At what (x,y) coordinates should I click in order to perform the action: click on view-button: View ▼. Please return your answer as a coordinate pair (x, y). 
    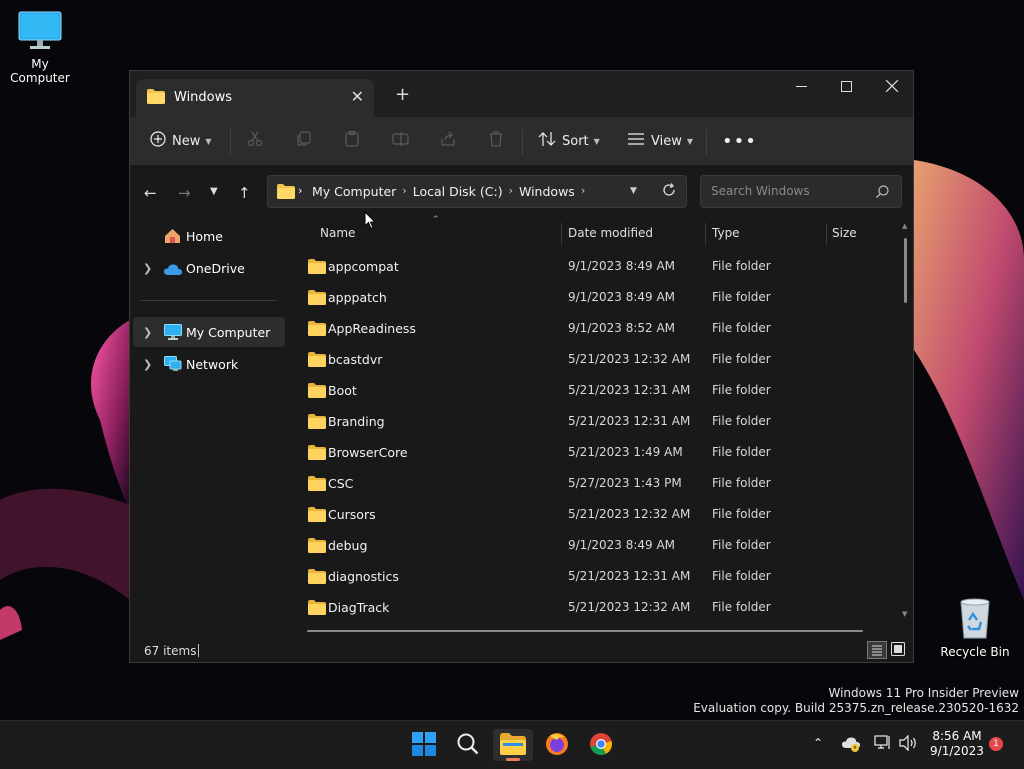
    Looking at the image, I should click on (660, 141).